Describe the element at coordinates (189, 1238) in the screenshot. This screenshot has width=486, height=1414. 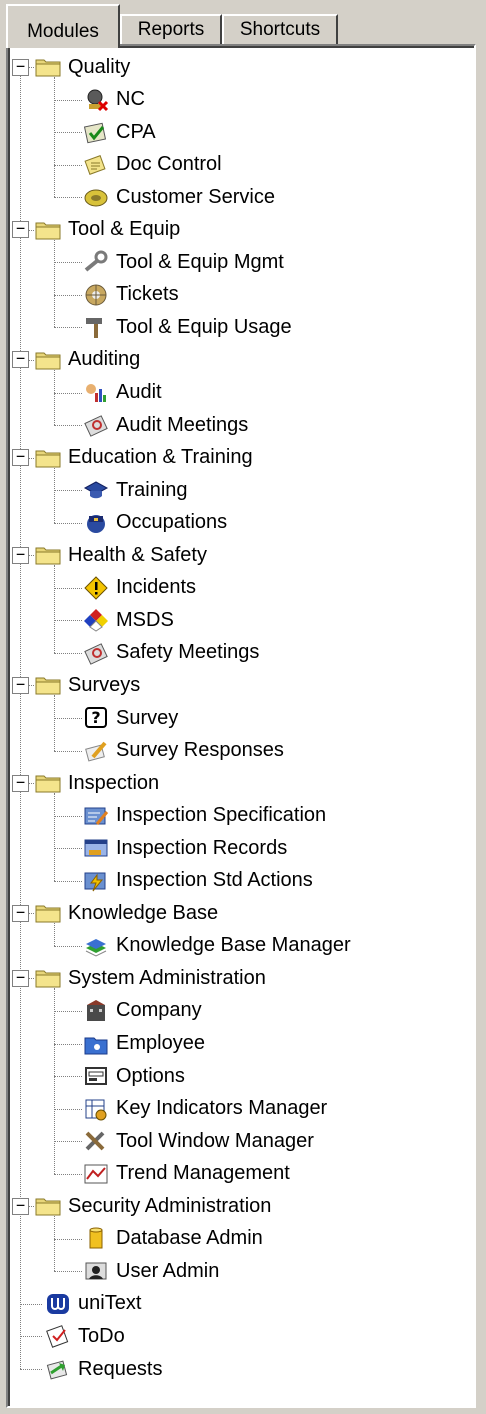
I see `tree-item-database-admin-label: Database Admin` at that location.